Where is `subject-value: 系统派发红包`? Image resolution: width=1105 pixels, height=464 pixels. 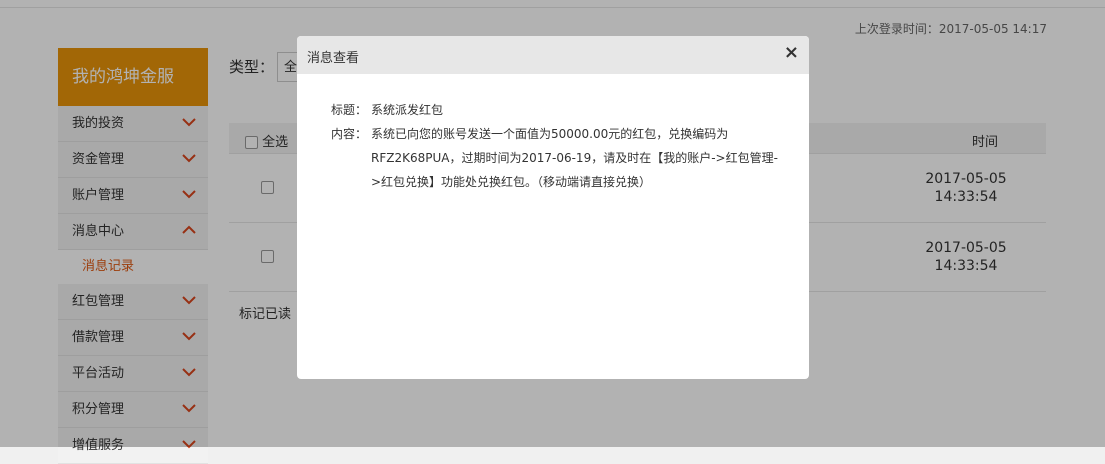
subject-value: 系统派发红包 is located at coordinates (407, 110).